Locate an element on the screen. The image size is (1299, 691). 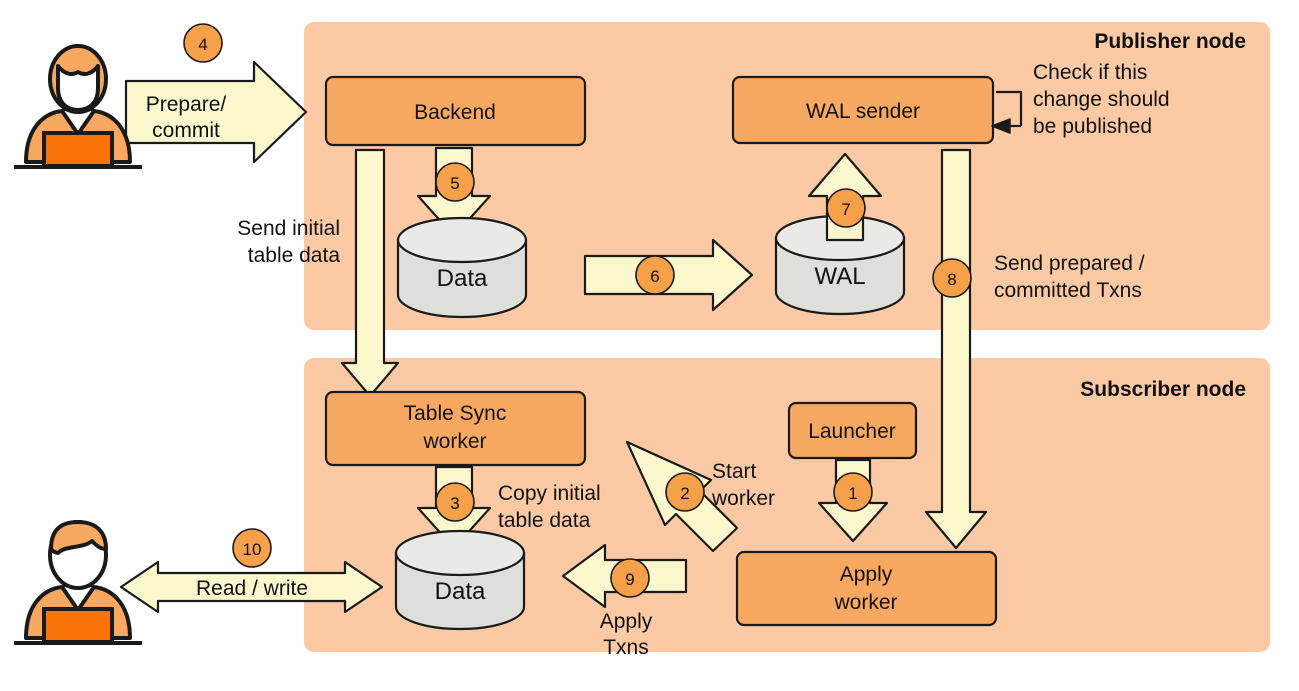
step-badge-1-number: 1 is located at coordinates (852, 493).